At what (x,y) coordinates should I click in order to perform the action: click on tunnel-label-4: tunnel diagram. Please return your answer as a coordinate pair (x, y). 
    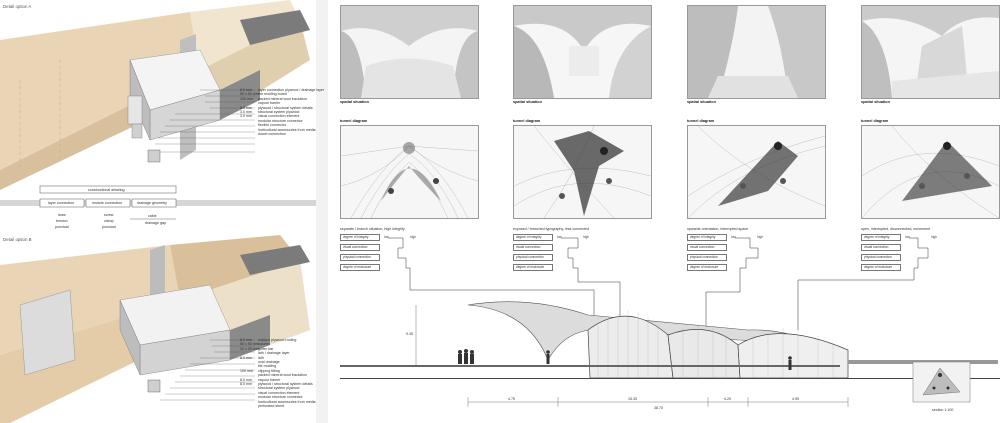
    Looking at the image, I should click on (875, 121).